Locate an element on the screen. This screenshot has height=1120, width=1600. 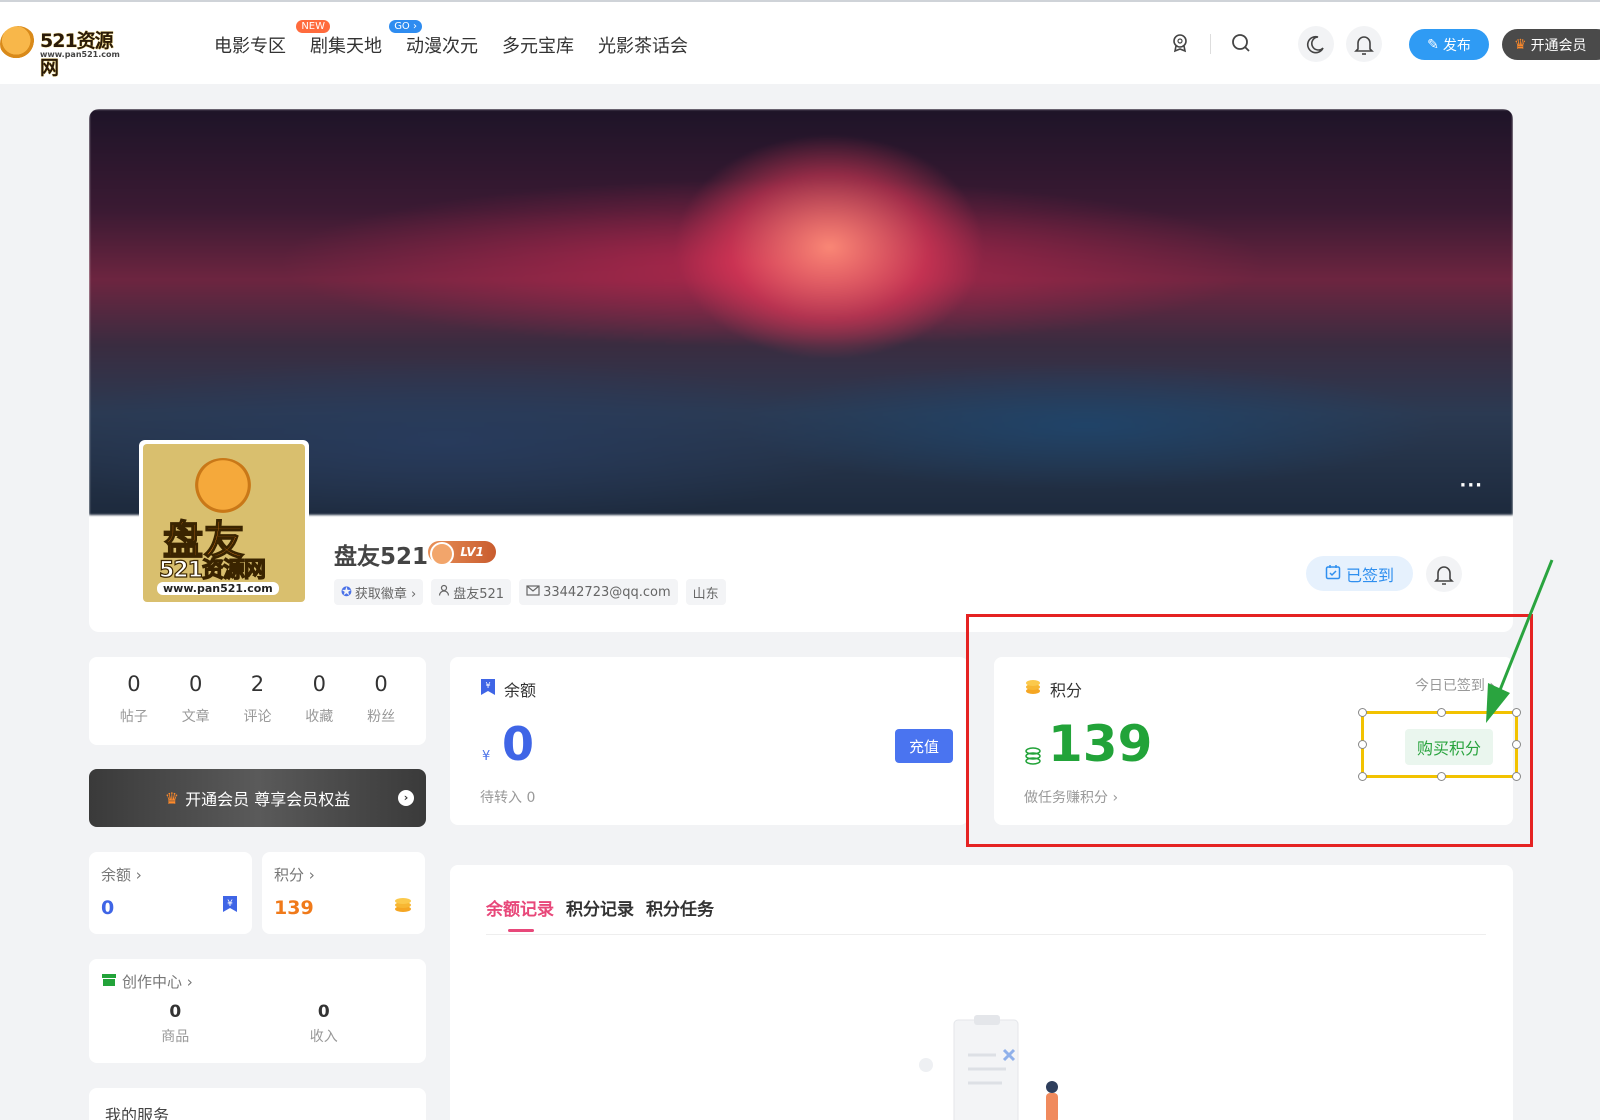
logo-url: www.pan521.com is located at coordinates (80, 54).